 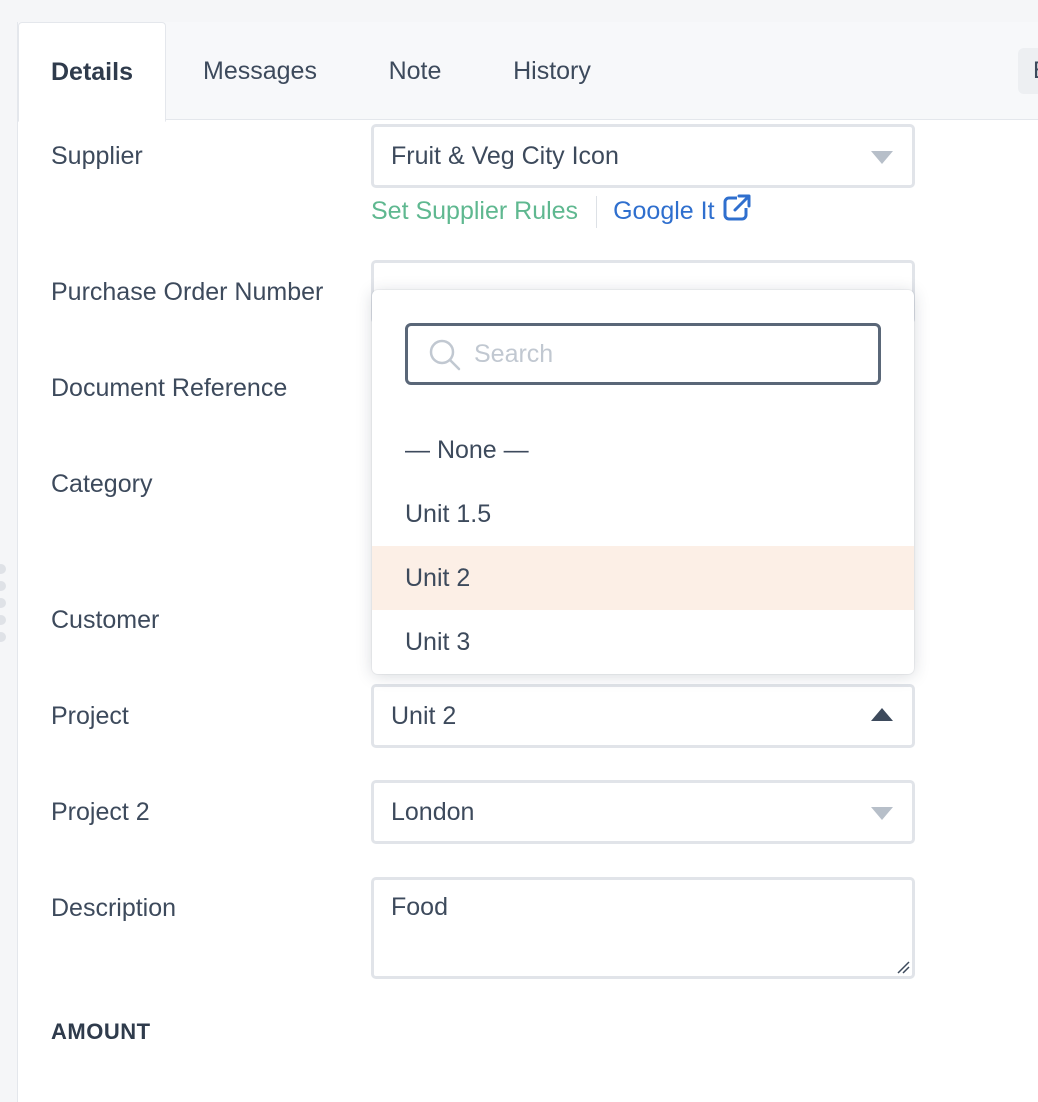 I want to click on tab-details: Details, so click(x=92, y=72).